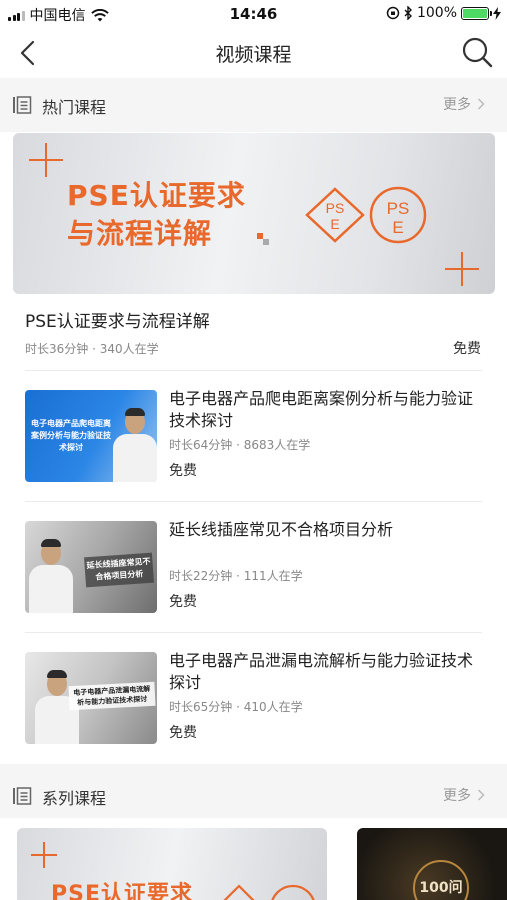  Describe the element at coordinates (253, 796) in the screenshot. I see `series-courses-header: 系列课程 更多` at that location.